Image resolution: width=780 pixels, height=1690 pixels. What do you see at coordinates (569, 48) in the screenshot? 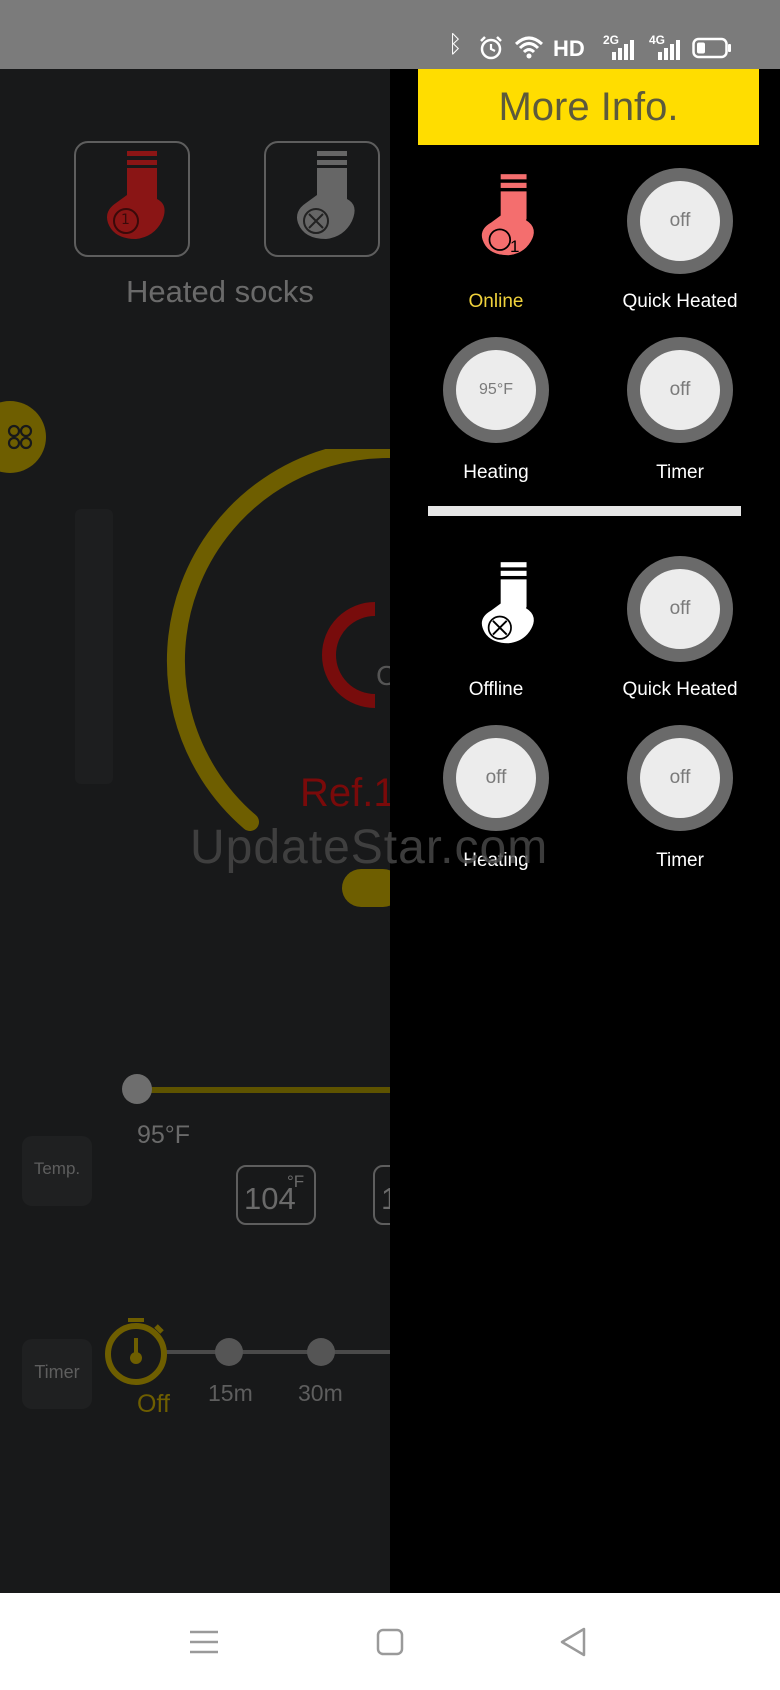
I see `network-hd-label: HD` at bounding box center [569, 48].